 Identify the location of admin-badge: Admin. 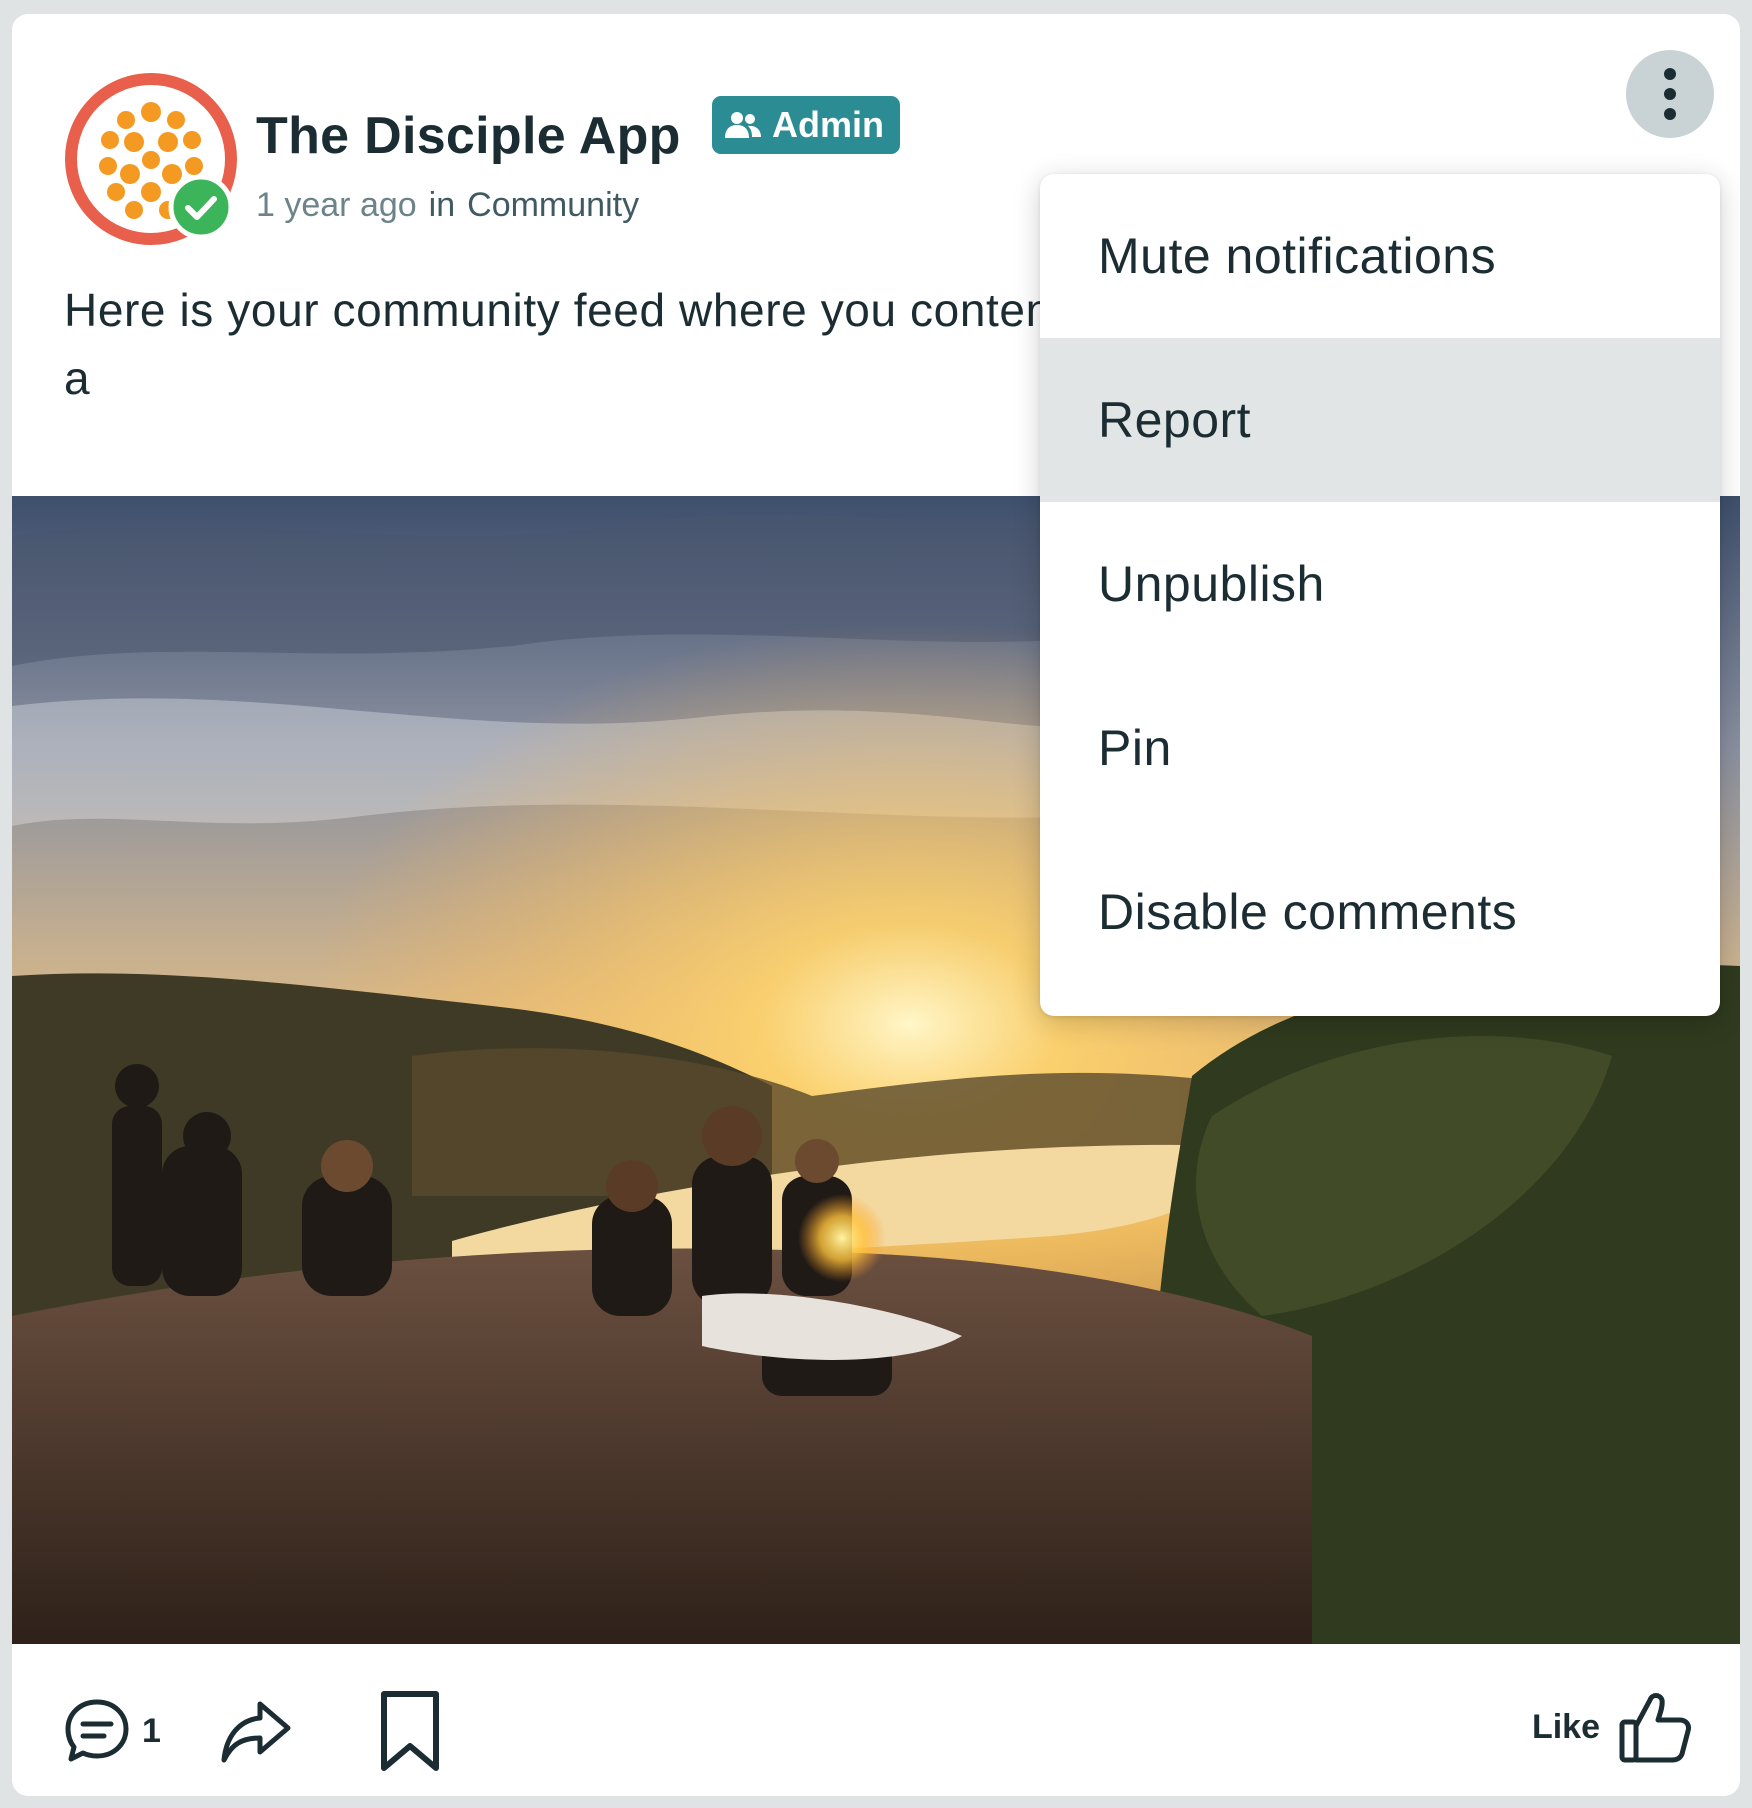
(806, 125).